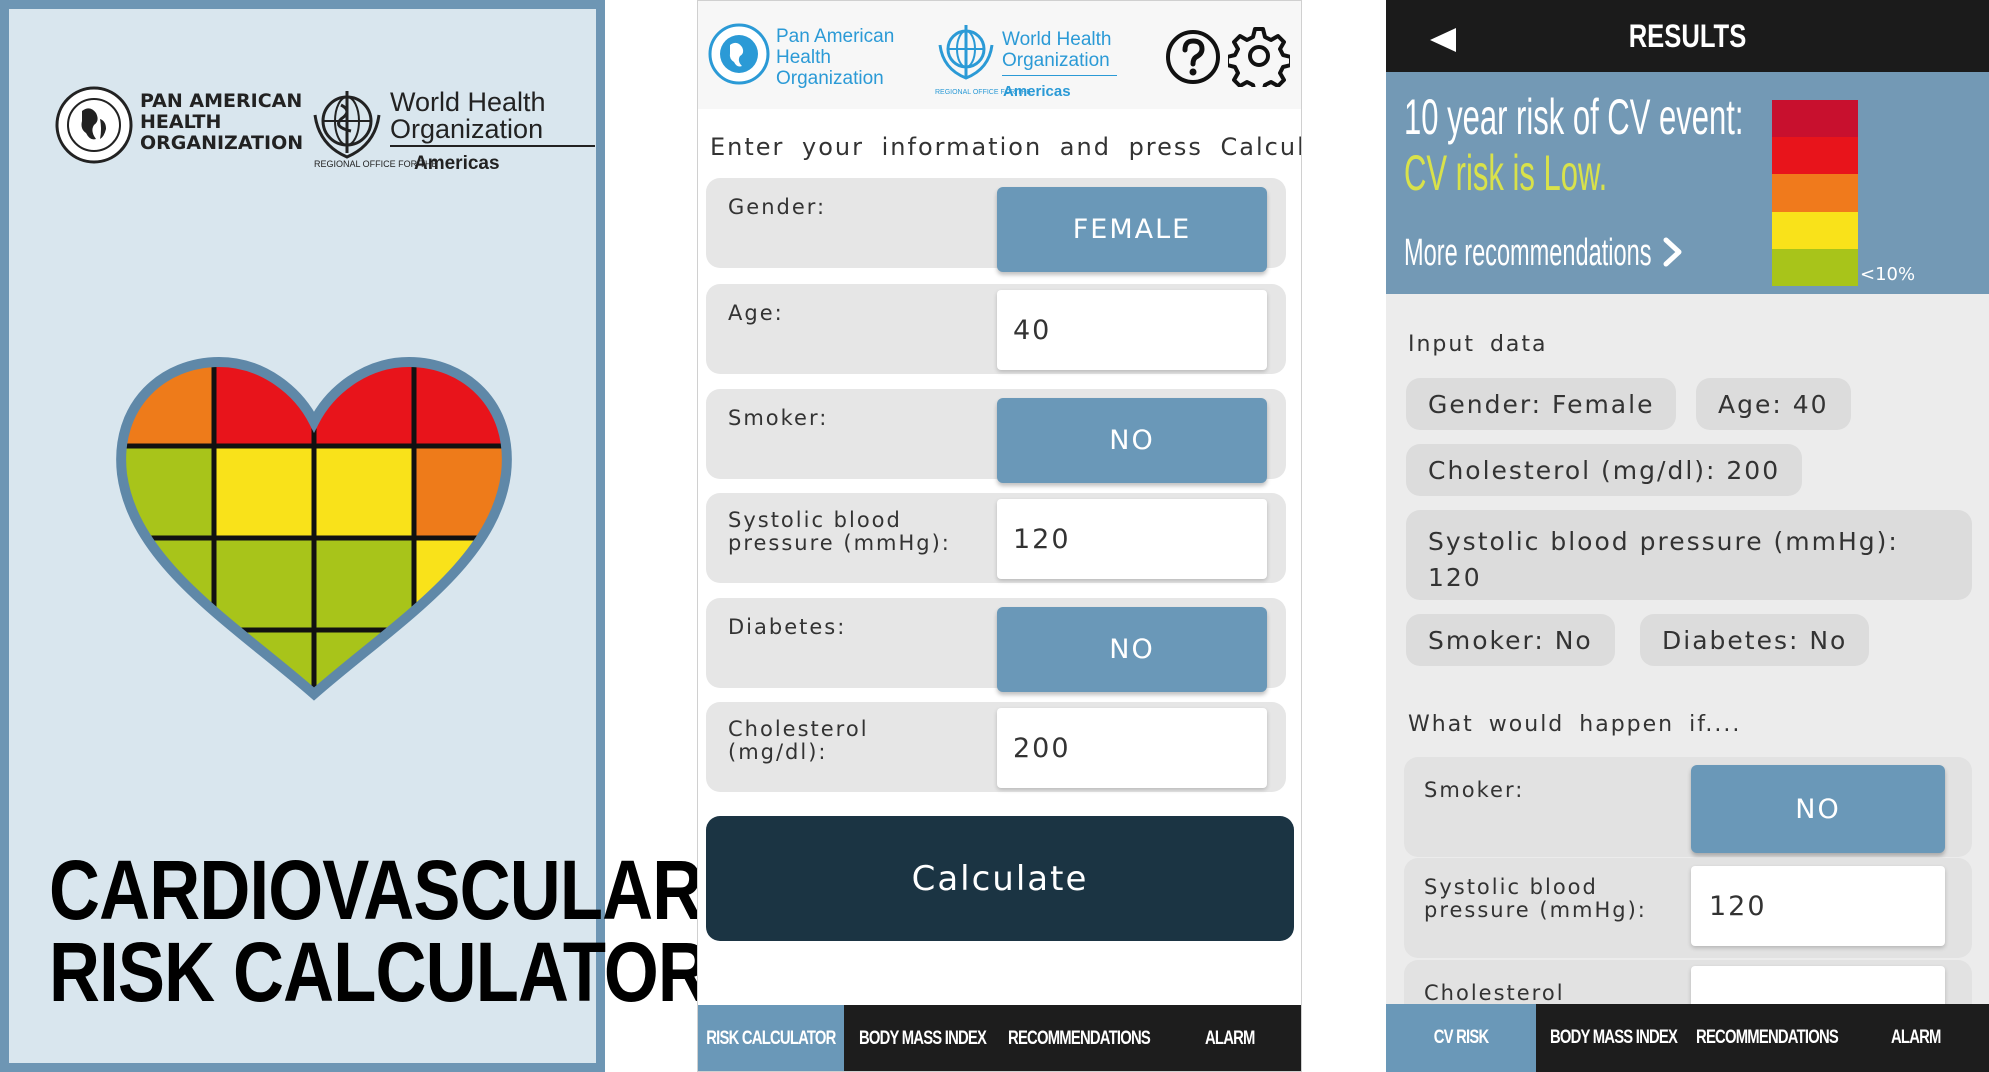 The height and width of the screenshot is (1072, 1989). I want to click on risk-percent-label: <10%, so click(1888, 274).